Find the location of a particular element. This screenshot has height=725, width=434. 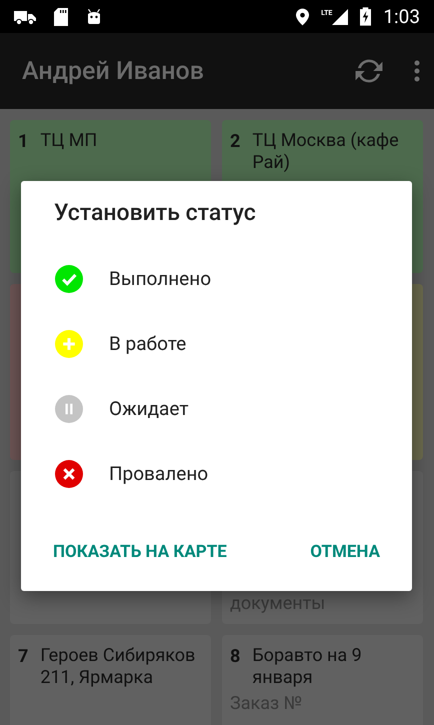

battery-charging-icon is located at coordinates (366, 16).